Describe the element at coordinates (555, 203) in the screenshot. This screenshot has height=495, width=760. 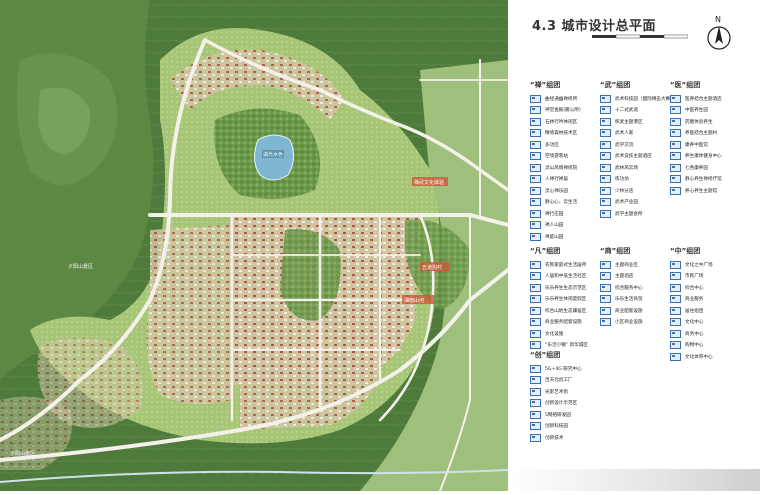
I see `legend-item: 静心心、云生活` at that location.